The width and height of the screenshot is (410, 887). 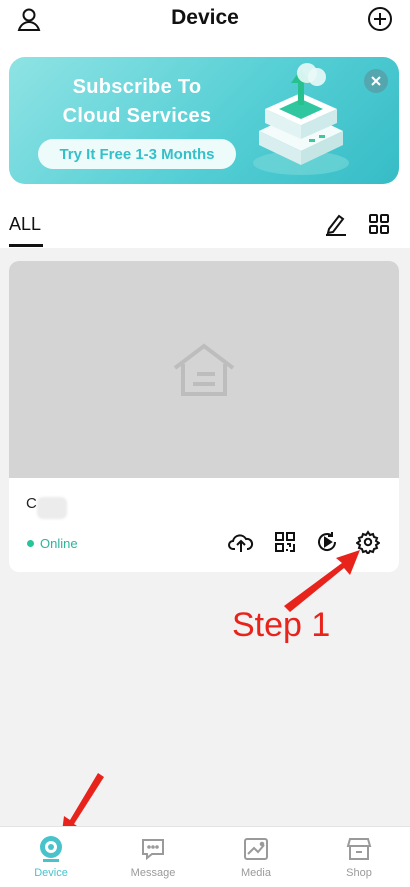 I want to click on device-status: Online, so click(x=52, y=543).